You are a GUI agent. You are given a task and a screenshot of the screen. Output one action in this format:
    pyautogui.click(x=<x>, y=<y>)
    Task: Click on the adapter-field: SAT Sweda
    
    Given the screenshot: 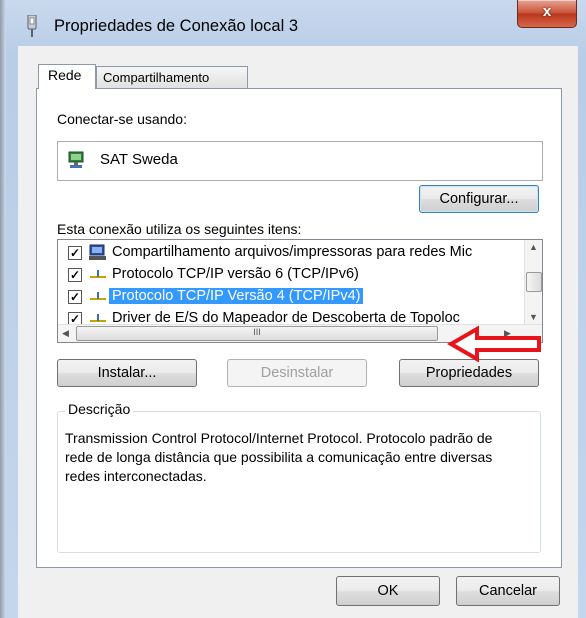 What is the action you would take?
    pyautogui.click(x=300, y=161)
    